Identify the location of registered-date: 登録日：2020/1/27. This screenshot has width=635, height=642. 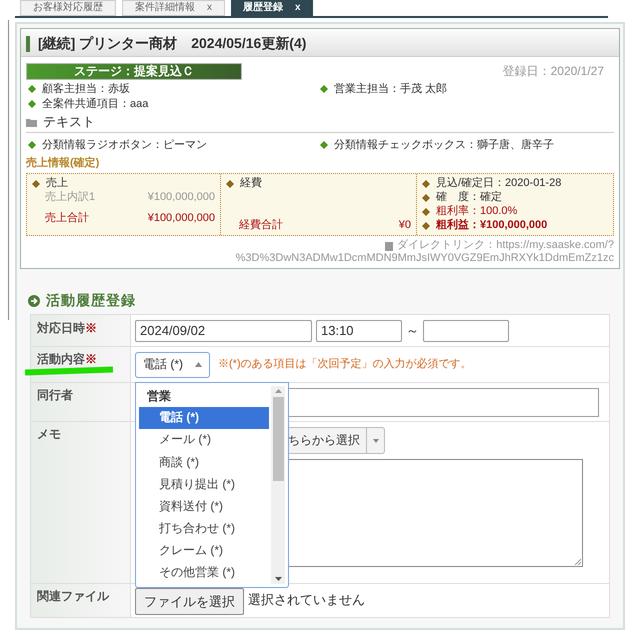
(553, 71).